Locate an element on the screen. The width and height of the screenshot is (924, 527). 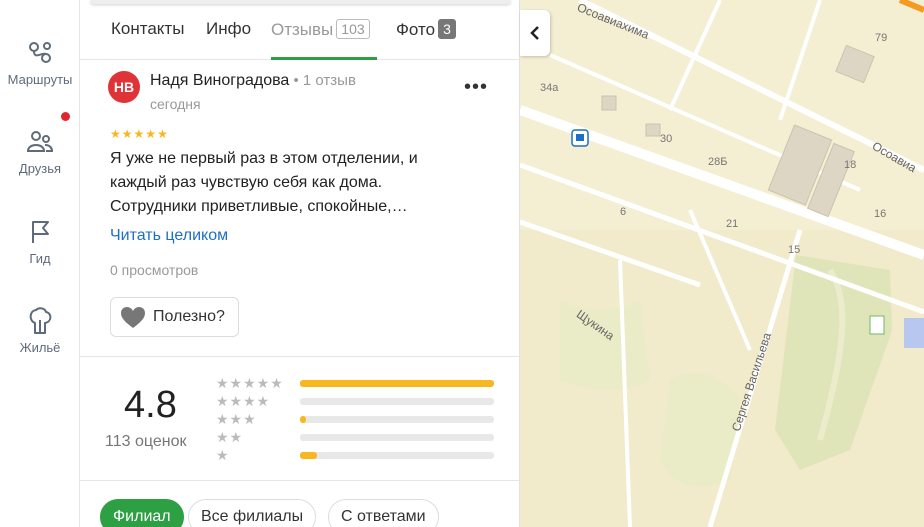
distribution-stars: ★ is located at coordinates (223, 455).